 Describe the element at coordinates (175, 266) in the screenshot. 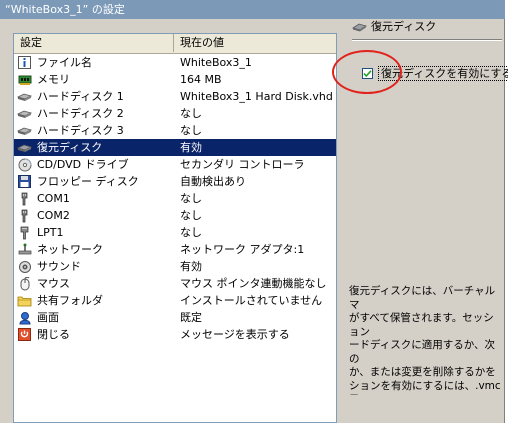

I see `list-row: サウンド 有効` at that location.